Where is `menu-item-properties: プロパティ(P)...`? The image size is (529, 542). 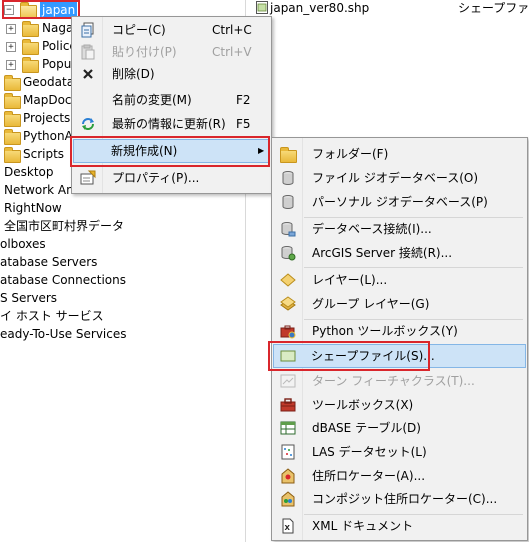
menu-item-properties: プロパティ(P)... is located at coordinates (171, 178).